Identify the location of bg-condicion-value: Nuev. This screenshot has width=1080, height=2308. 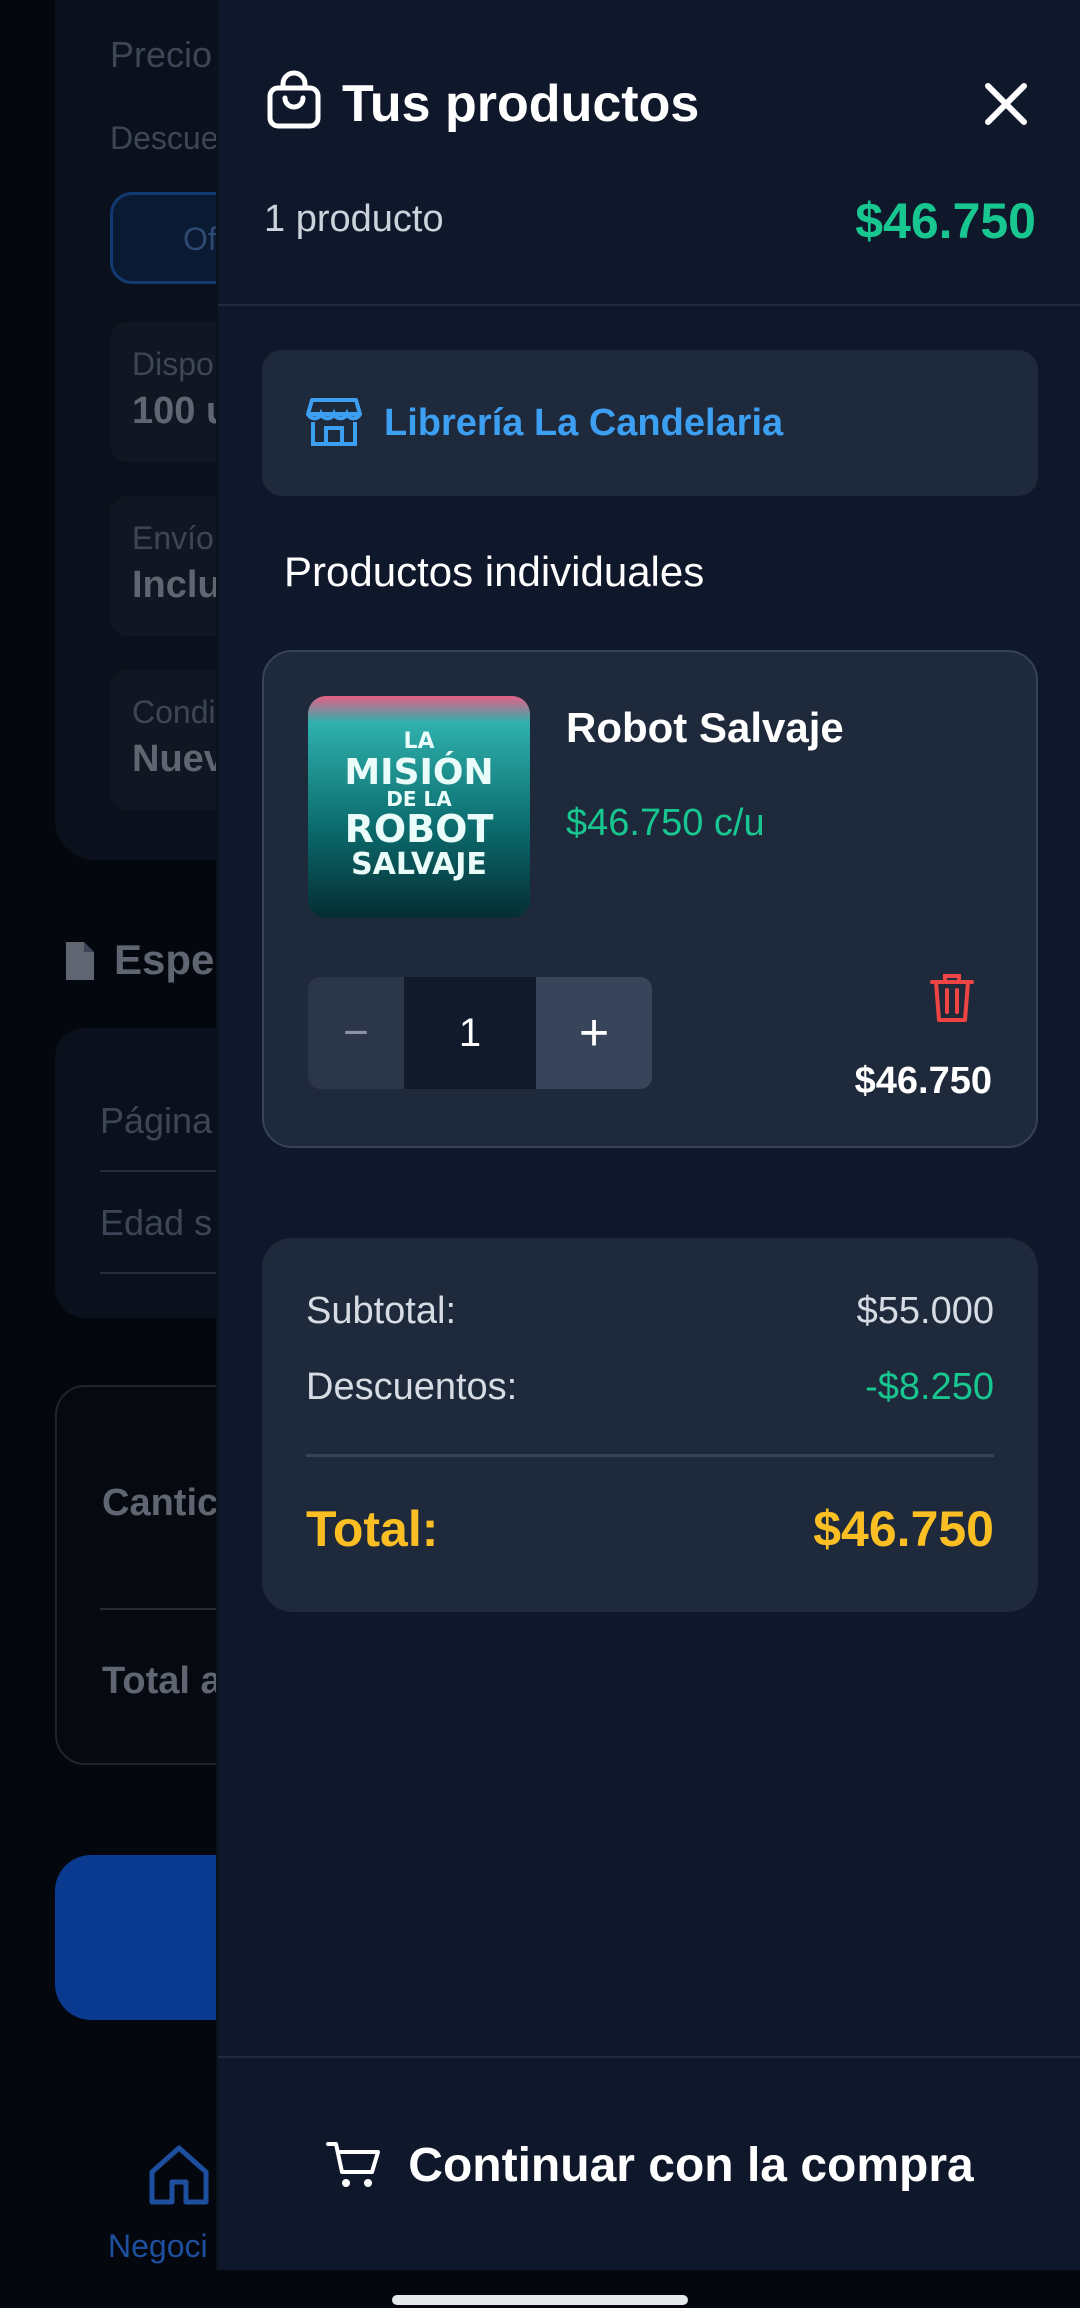
(178, 759).